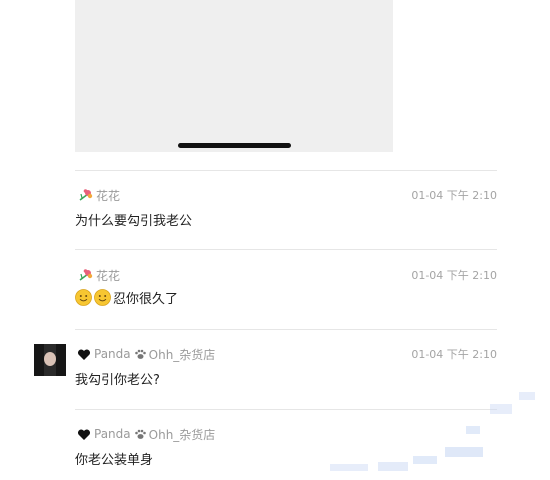 The height and width of the screenshot is (480, 550). I want to click on divider, so click(286, 249).